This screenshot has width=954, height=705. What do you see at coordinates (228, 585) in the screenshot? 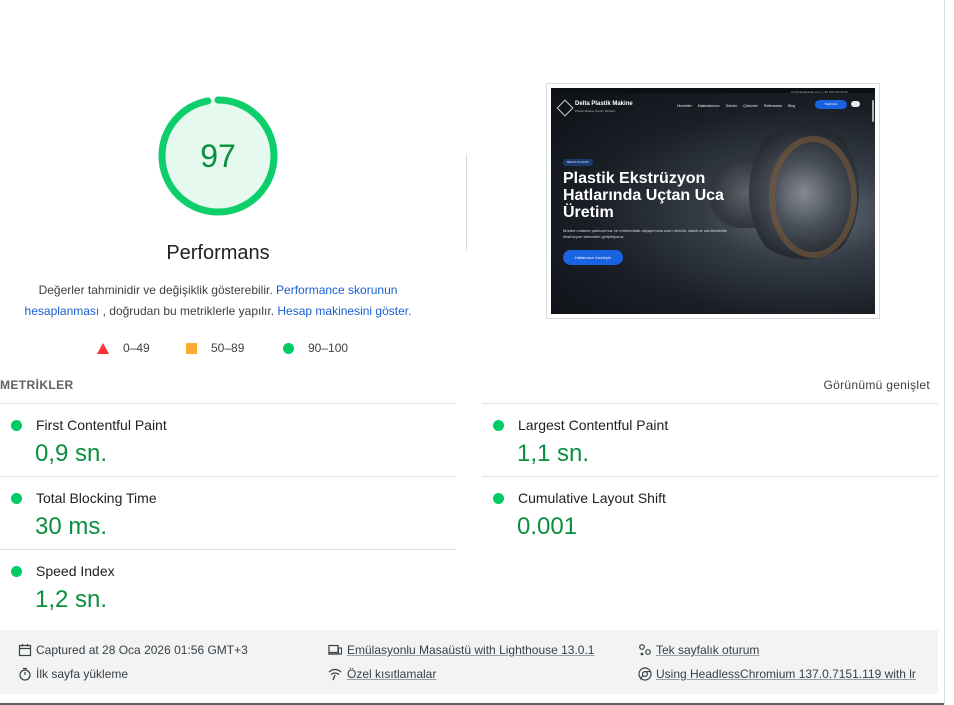
I see `metric-si: Speed Index 1,2 sn.` at bounding box center [228, 585].